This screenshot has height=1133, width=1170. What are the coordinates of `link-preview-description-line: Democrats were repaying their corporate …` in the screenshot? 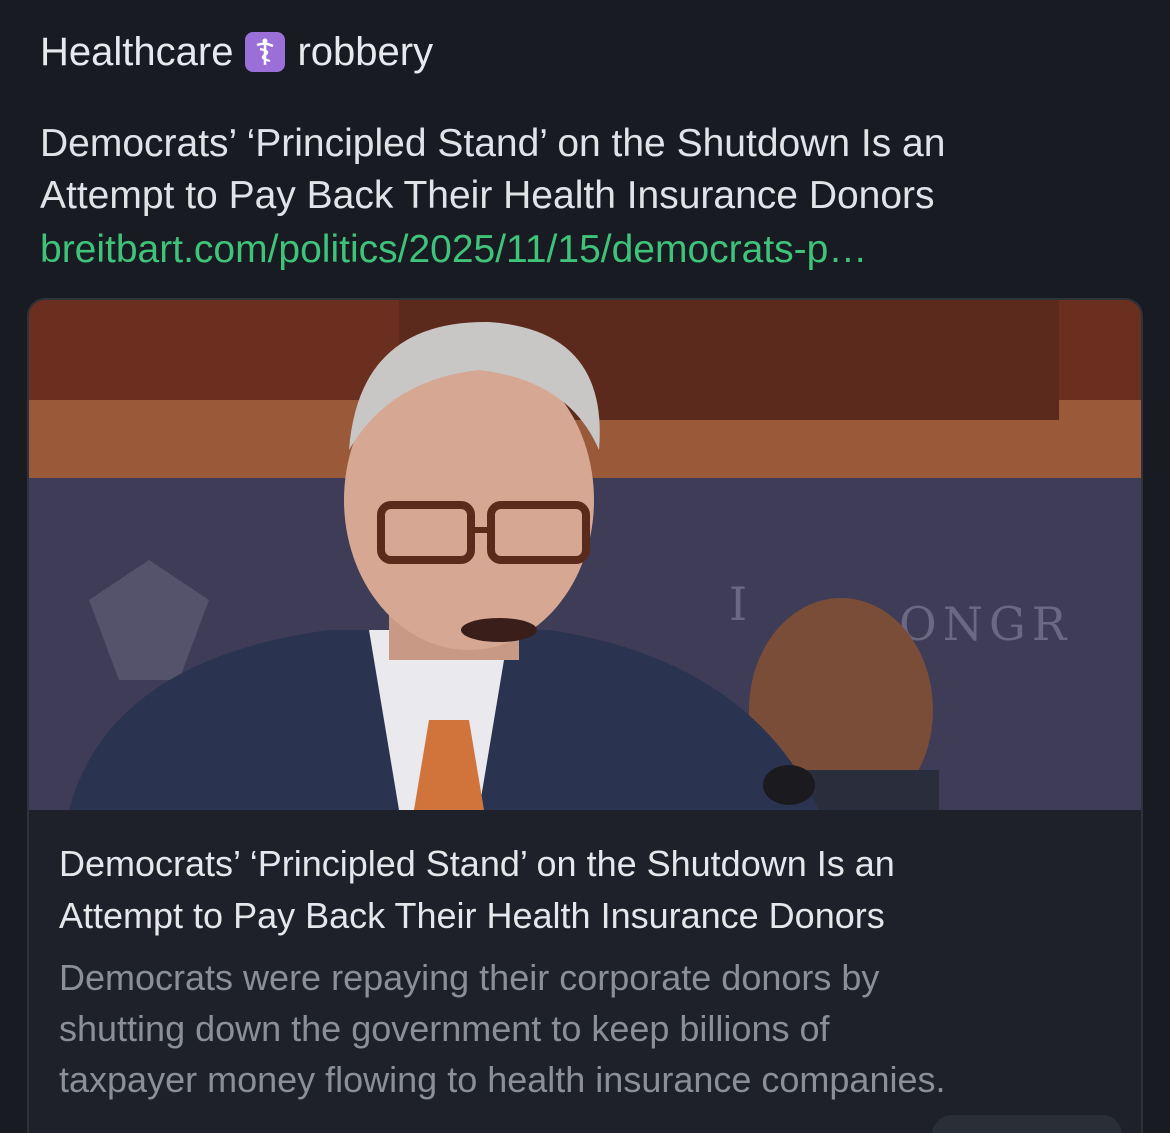 It's located at (469, 977).